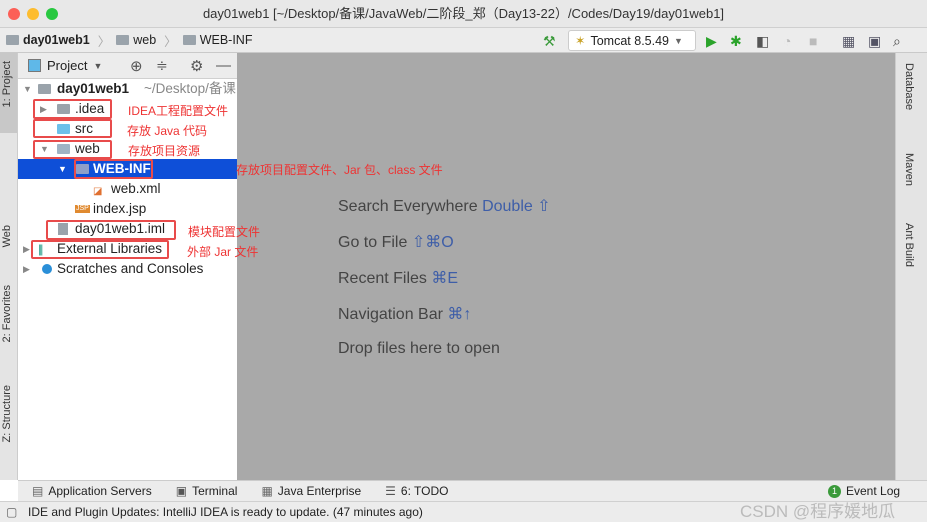 The width and height of the screenshot is (927, 532). Describe the element at coordinates (224, 232) in the screenshot. I see `annotation-iml: 模块配置文件` at that location.